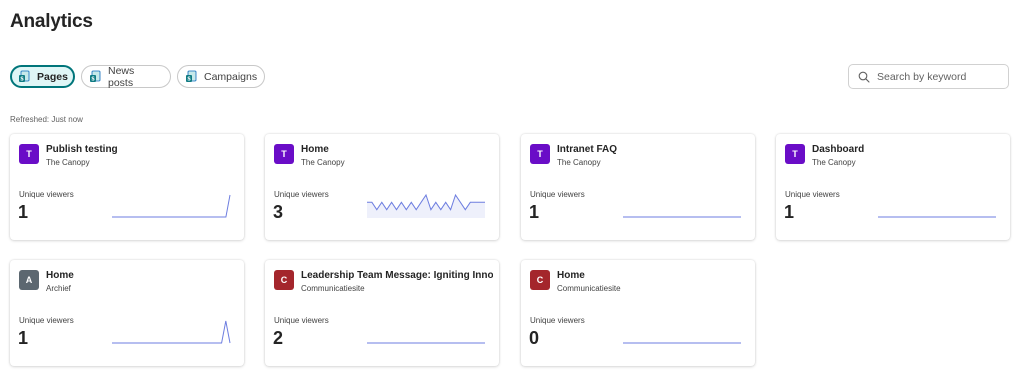  I want to click on news-icon: S, so click(95, 76).